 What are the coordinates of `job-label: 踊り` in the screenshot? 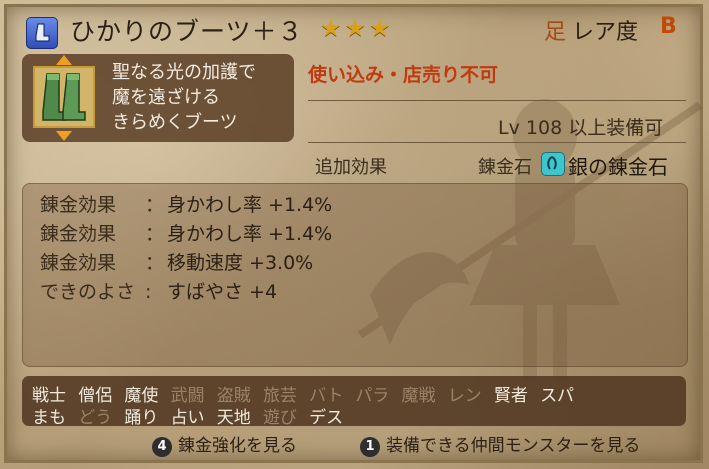 It's located at (141, 418).